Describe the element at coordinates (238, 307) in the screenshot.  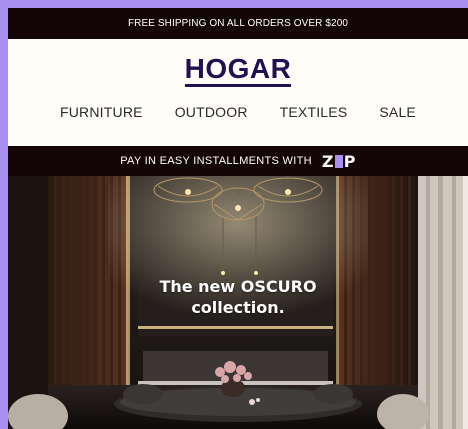
I see `hero-line-2: collection.` at that location.